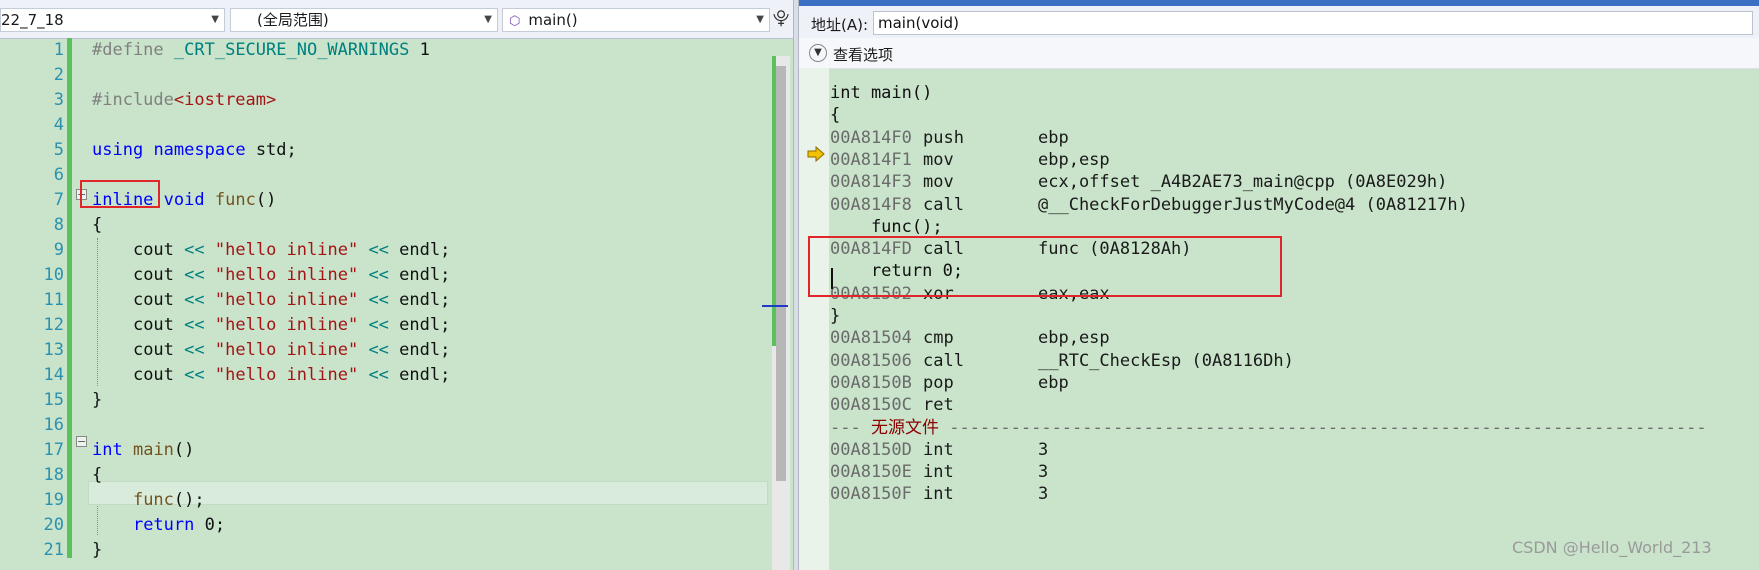 This screenshot has height=570, width=1759. I want to click on scrollbar-thumb, so click(781, 273).